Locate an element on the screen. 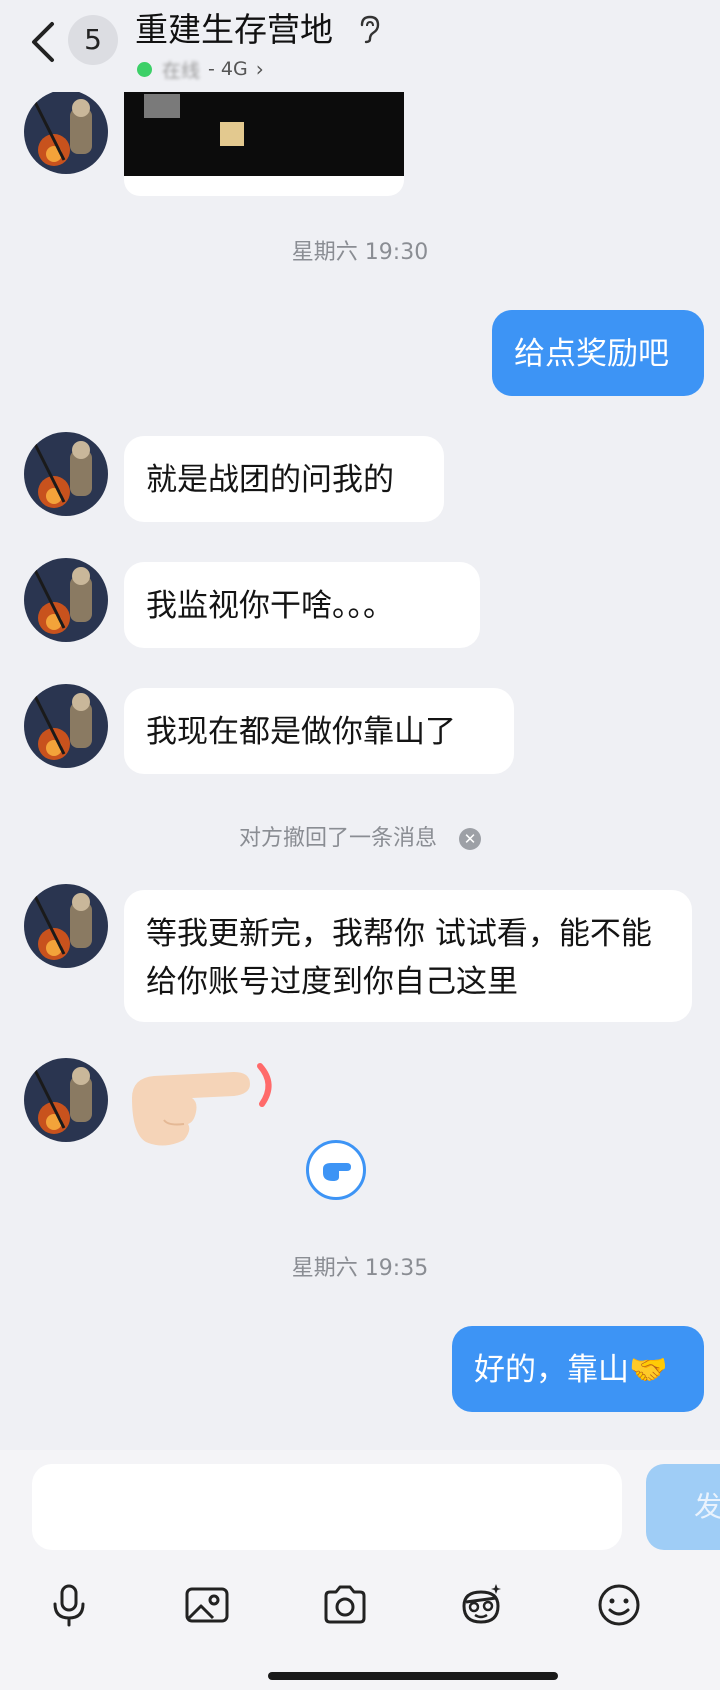  chat-title: 重建生存营地 is located at coordinates (234, 30).